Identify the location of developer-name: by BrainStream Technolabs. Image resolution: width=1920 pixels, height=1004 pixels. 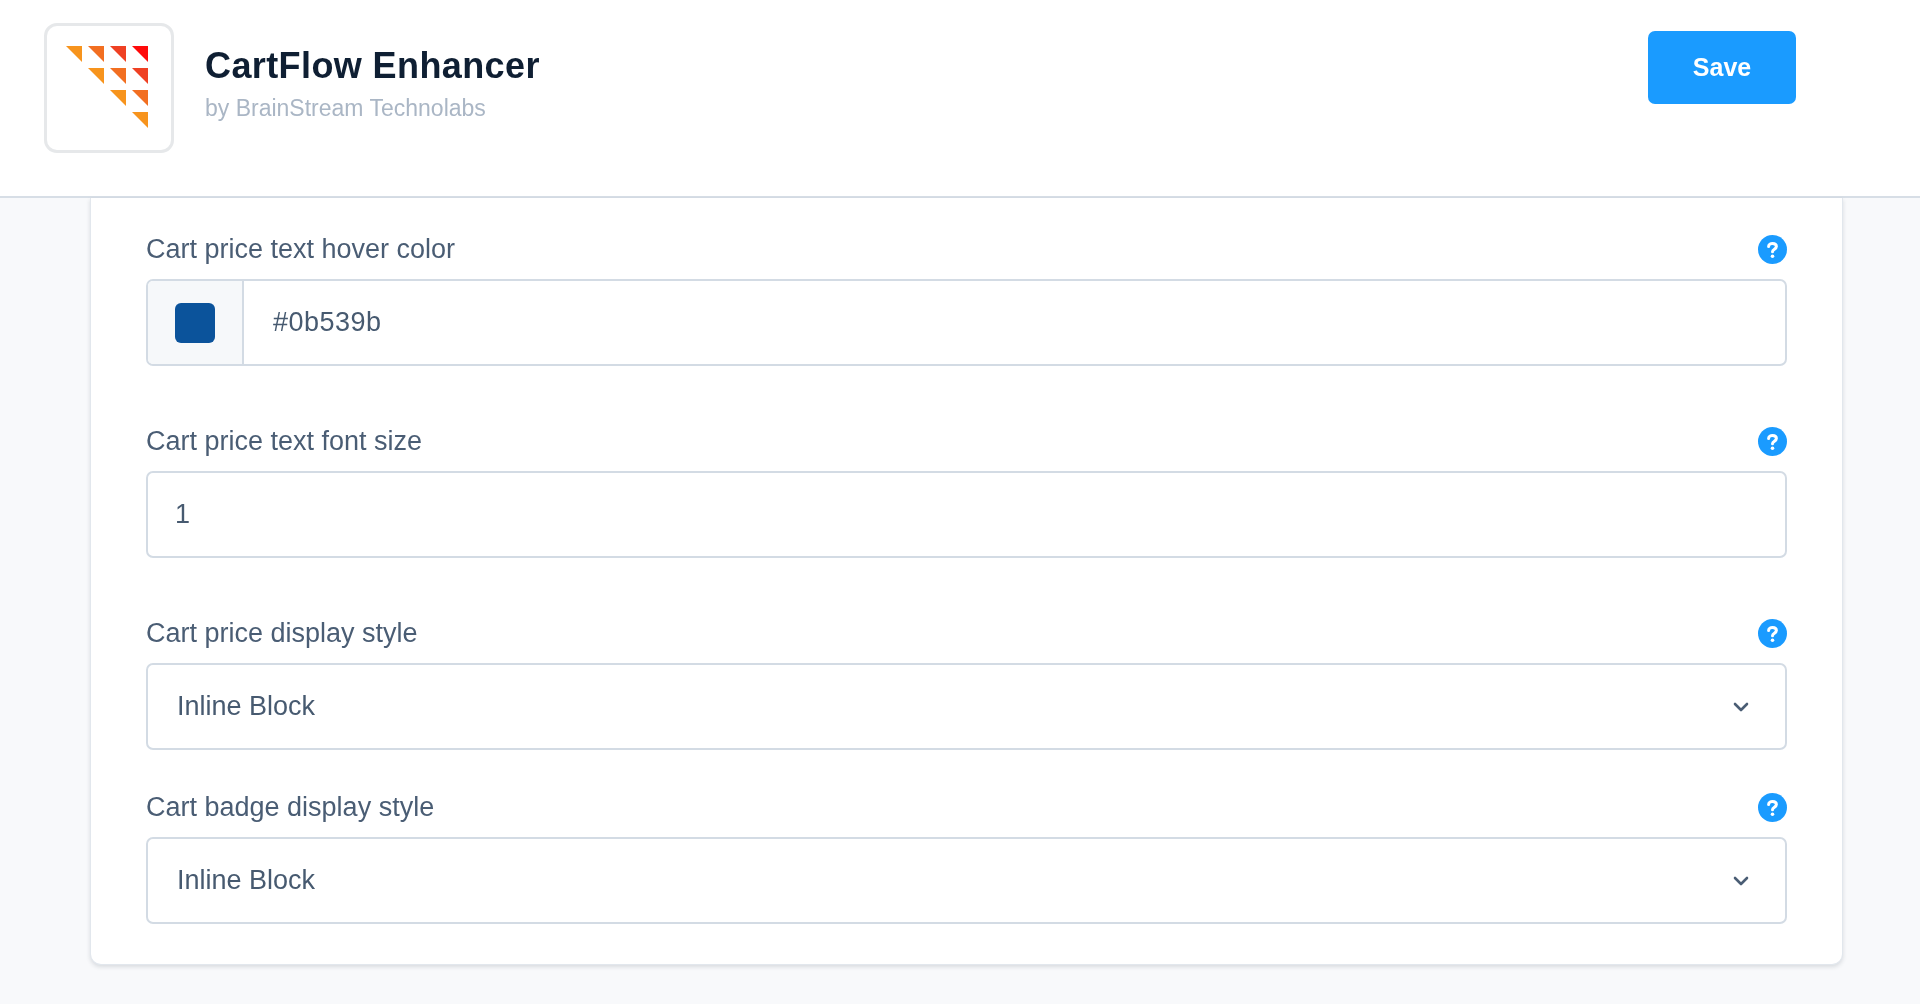
(346, 108).